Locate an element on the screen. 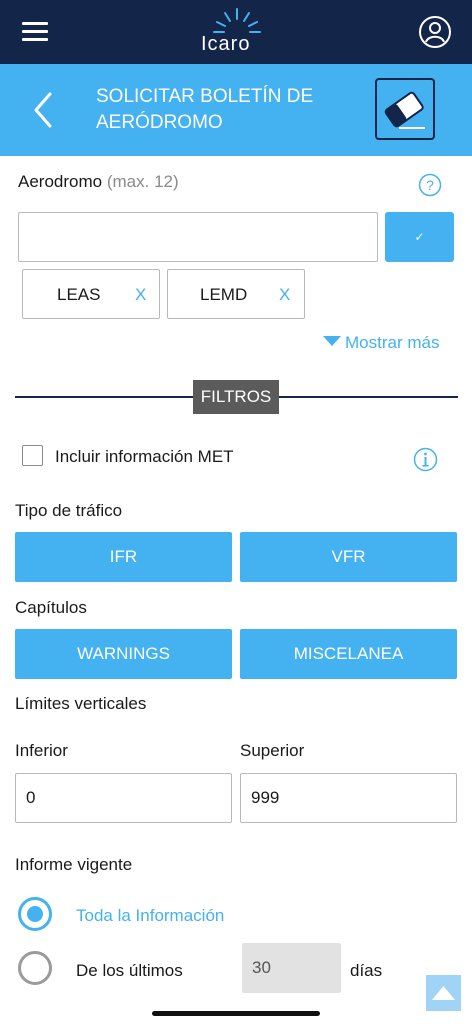  vertical-limits-label: Límites verticales is located at coordinates (81, 703).